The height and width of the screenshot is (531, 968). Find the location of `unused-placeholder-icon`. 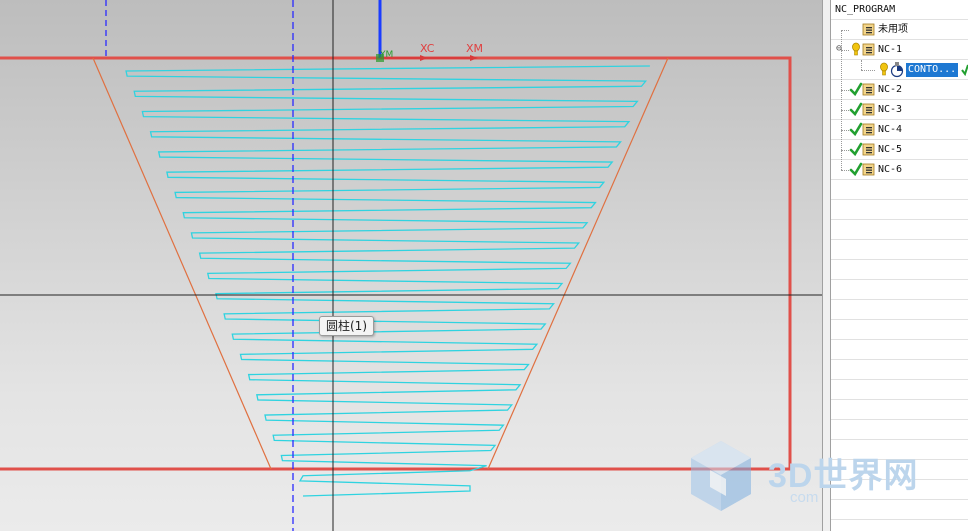

unused-placeholder-icon is located at coordinates (856, 30).